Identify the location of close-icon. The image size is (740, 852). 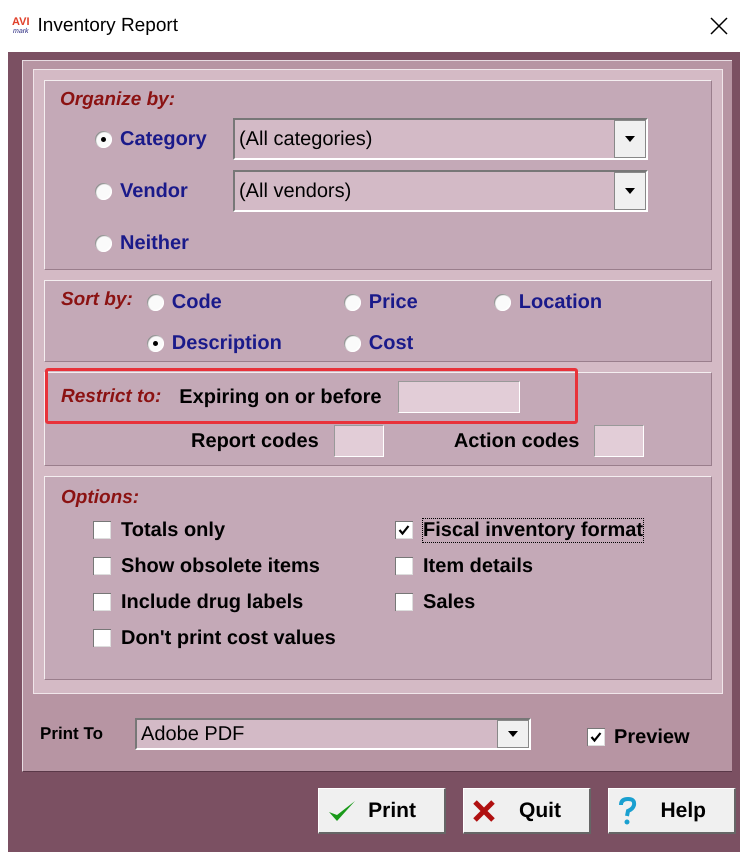
(719, 26).